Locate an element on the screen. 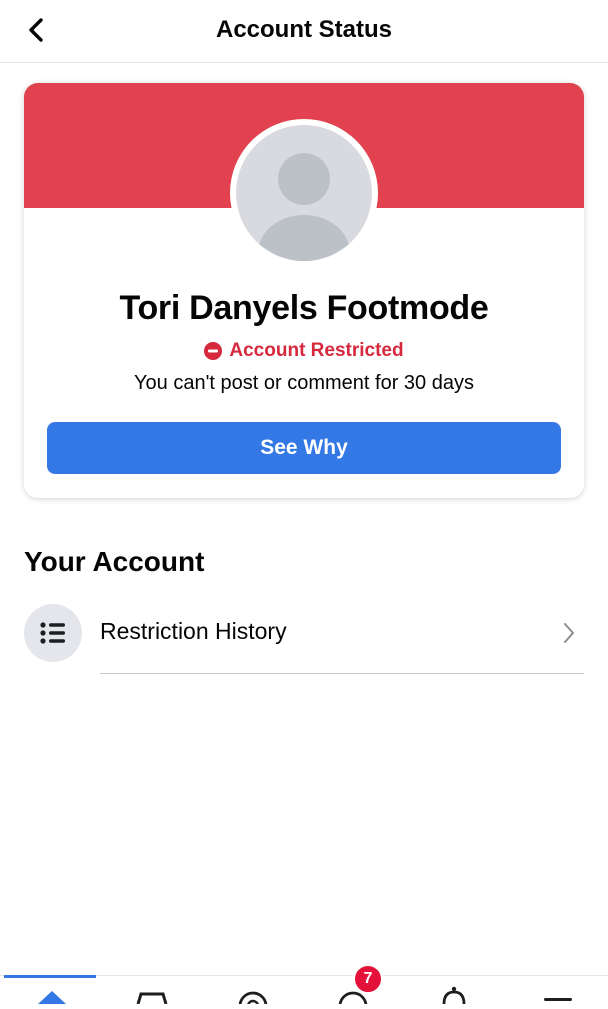  tab-watch is located at coordinates (253, 996).